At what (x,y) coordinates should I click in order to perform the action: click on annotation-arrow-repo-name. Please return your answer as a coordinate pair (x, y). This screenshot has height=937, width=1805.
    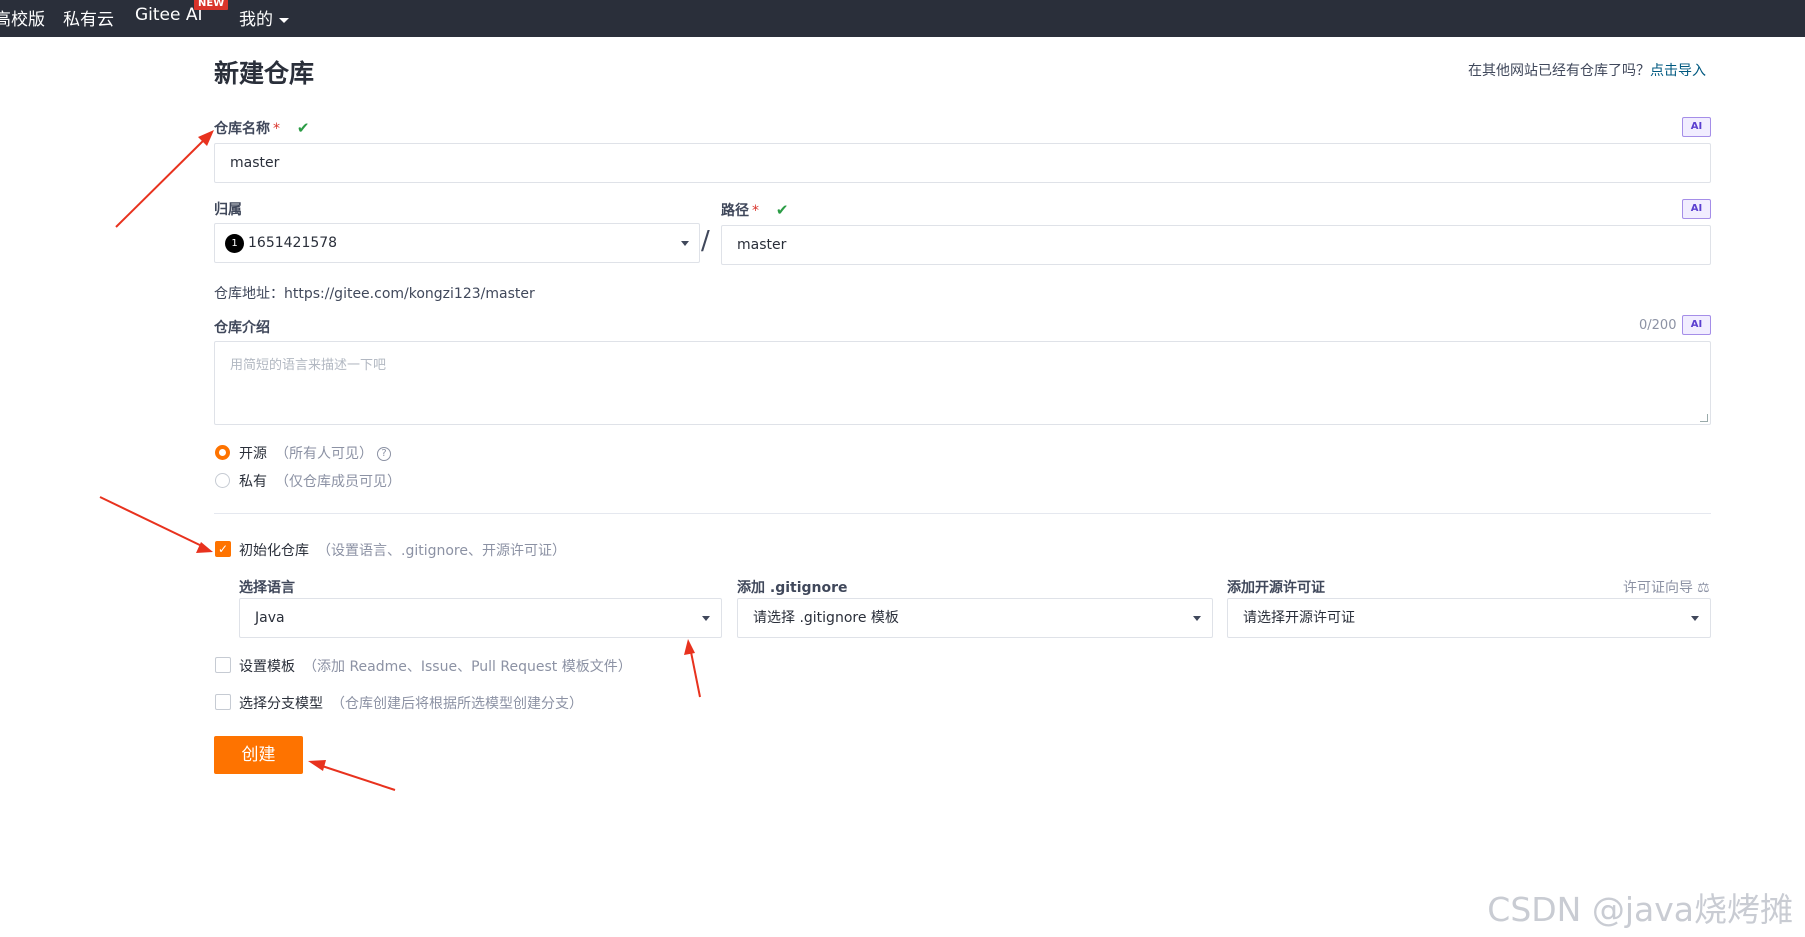
    Looking at the image, I should click on (164, 179).